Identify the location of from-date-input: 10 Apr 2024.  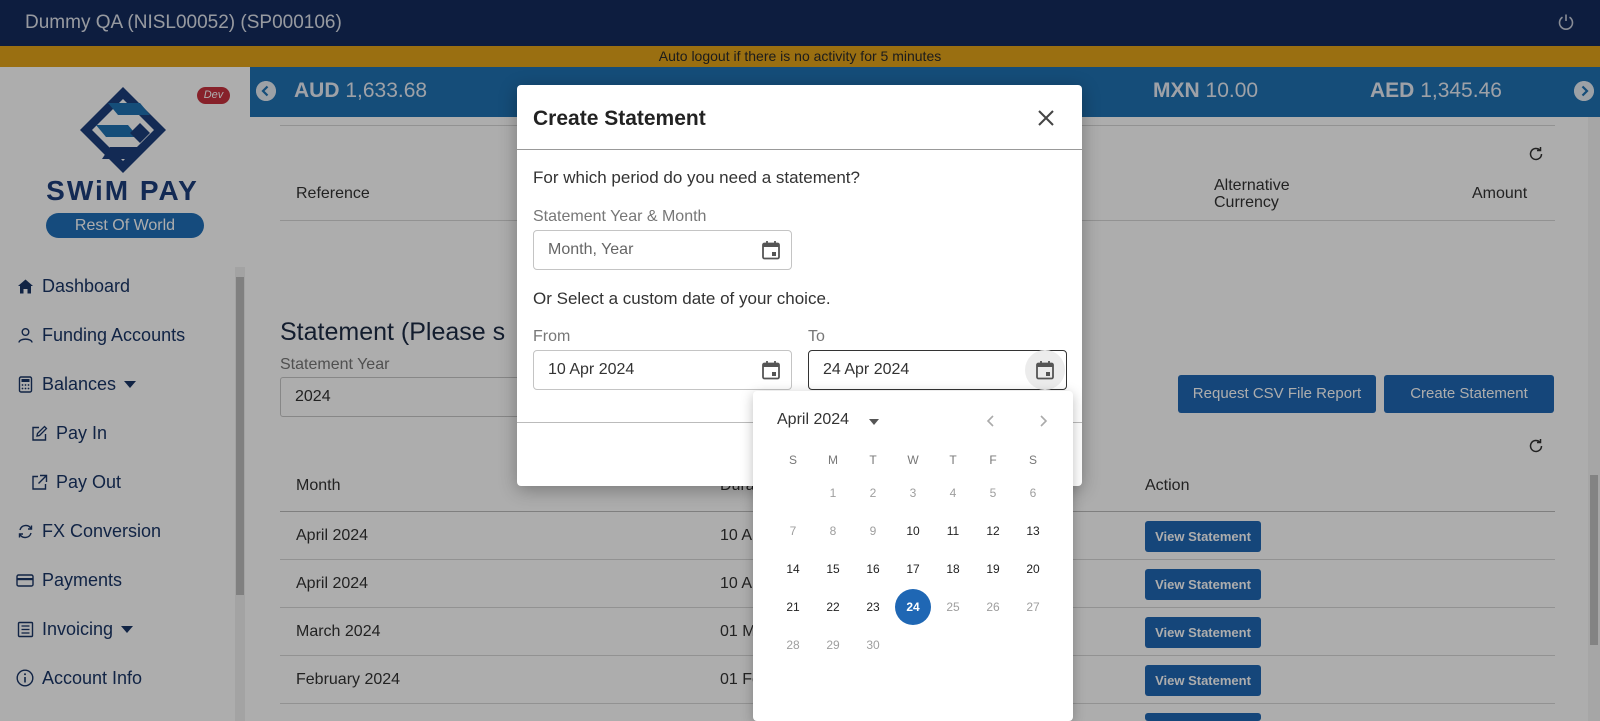
(662, 370).